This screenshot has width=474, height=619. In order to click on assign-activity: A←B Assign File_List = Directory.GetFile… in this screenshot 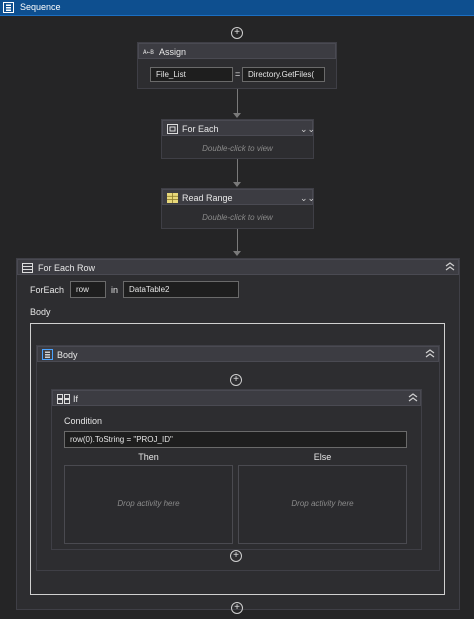, I will do `click(237, 65)`.